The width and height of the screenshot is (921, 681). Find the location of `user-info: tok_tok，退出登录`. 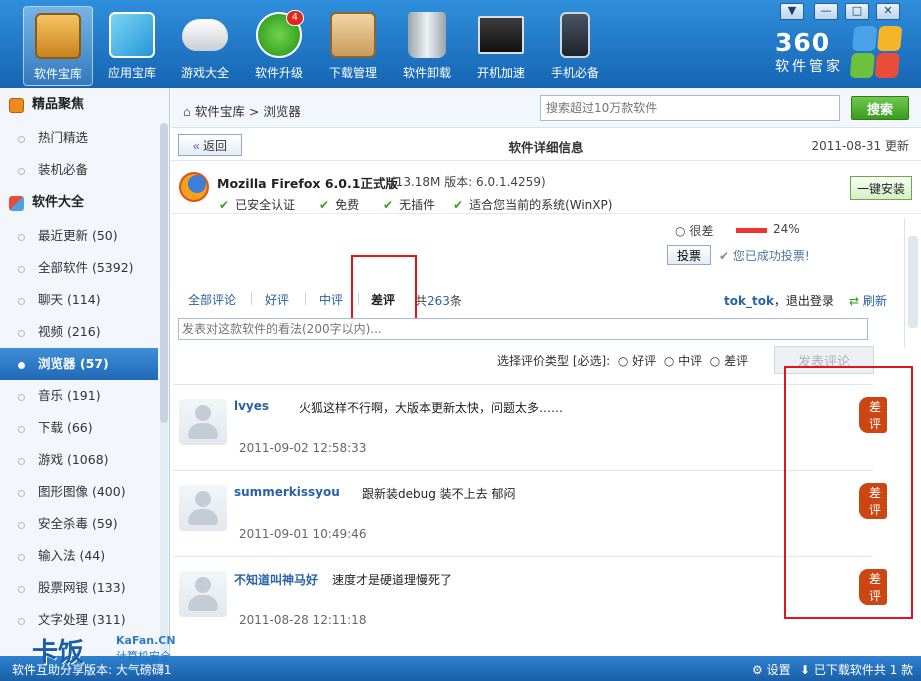

user-info: tok_tok，退出登录 is located at coordinates (779, 300).